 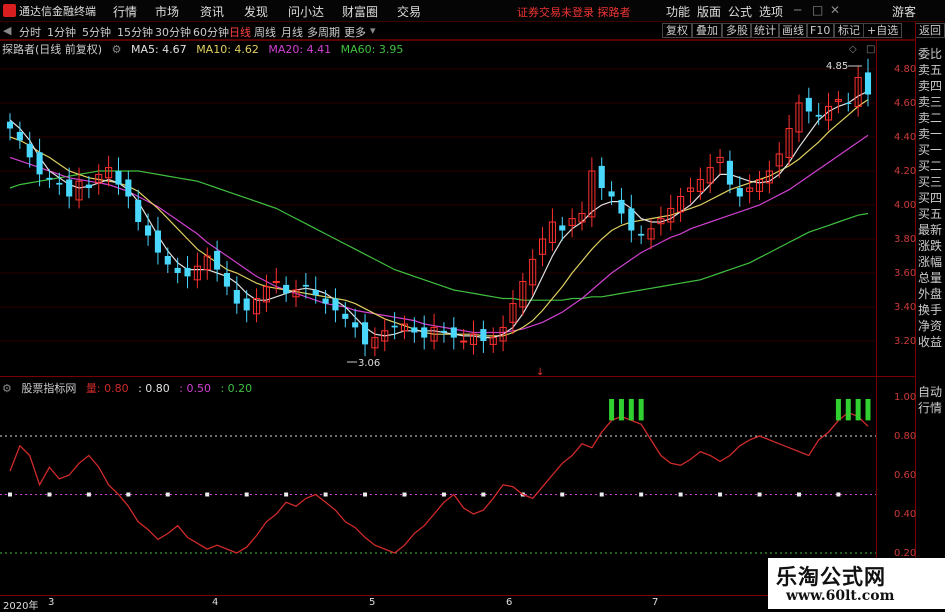 I want to click on period-weekly: 周线, so click(x=265, y=32).